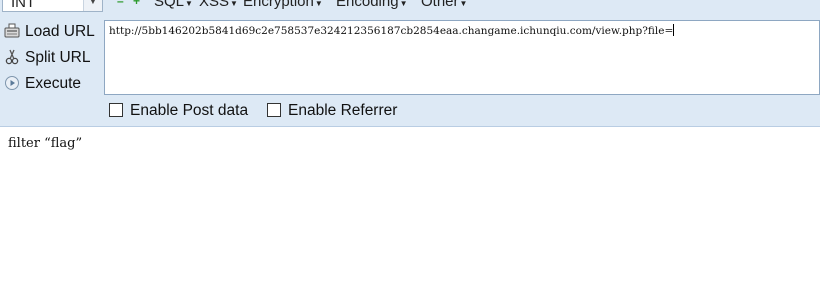 Image resolution: width=820 pixels, height=295 pixels. I want to click on minus-icon: –, so click(120, 4).